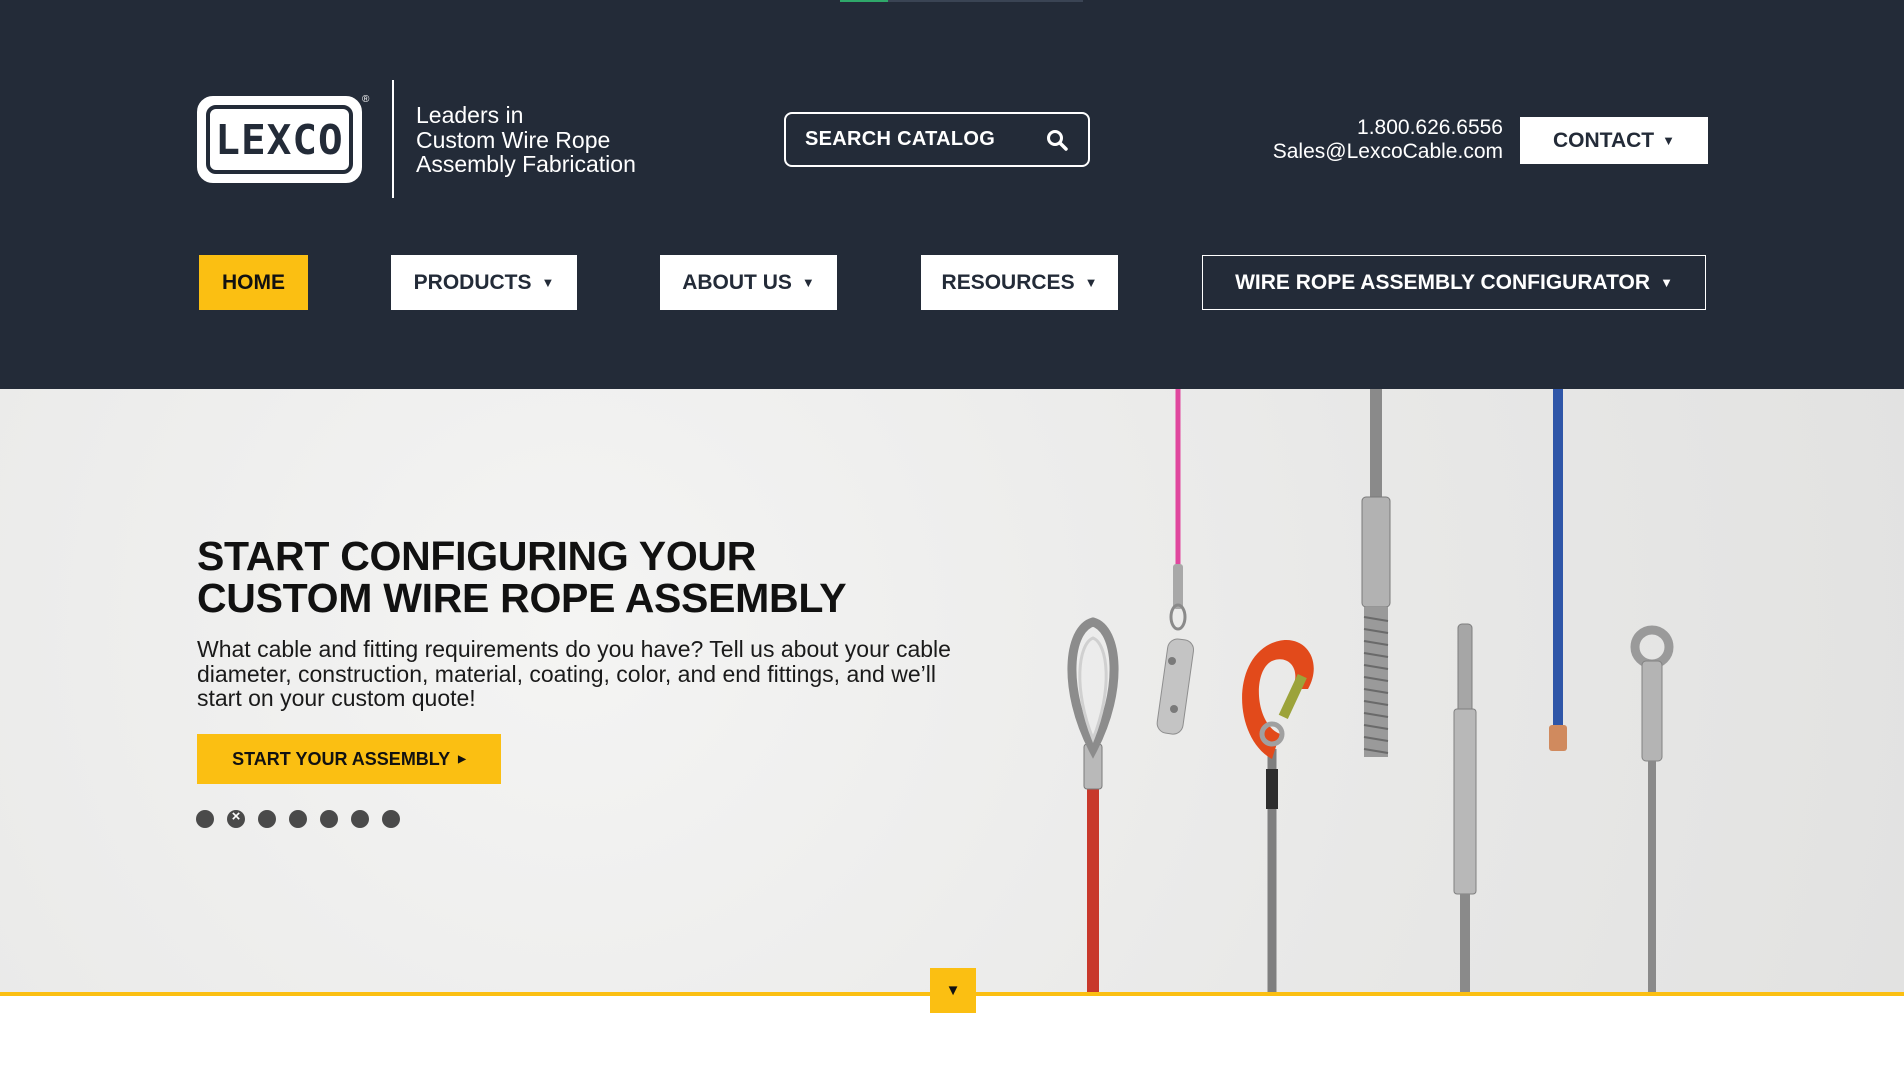 The height and width of the screenshot is (1080, 1904). Describe the element at coordinates (1388, 152) in the screenshot. I see `email-link: Sales@LexcoCable.com` at that location.